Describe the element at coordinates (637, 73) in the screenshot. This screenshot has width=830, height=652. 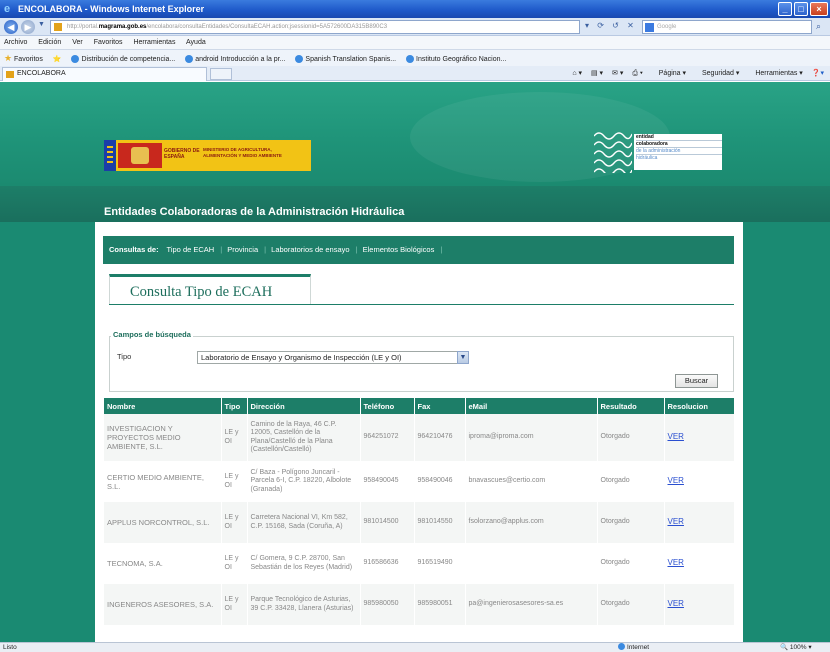
I see `print-icon: ⎙ ▾` at that location.